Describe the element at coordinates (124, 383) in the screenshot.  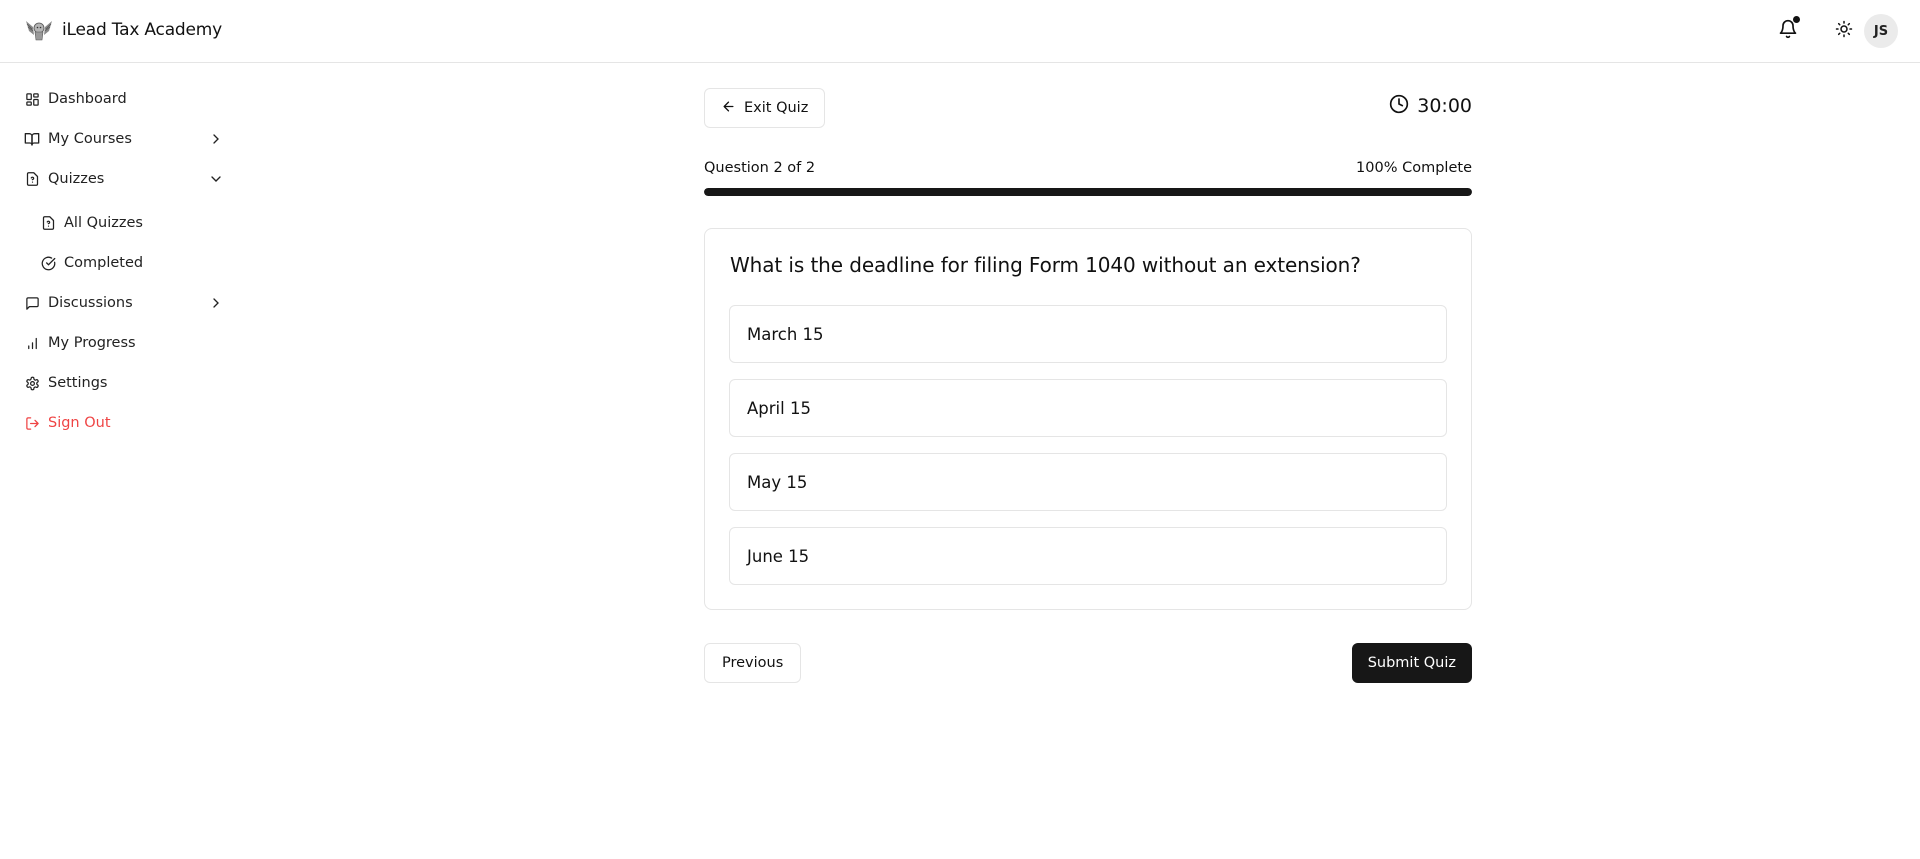
I see `sidebar-item-settings: Settings` at that location.